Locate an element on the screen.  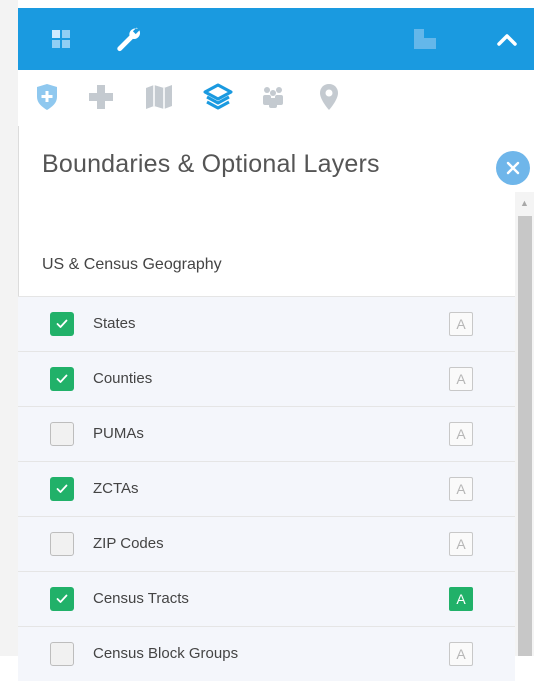
layers-icon is located at coordinates (218, 97).